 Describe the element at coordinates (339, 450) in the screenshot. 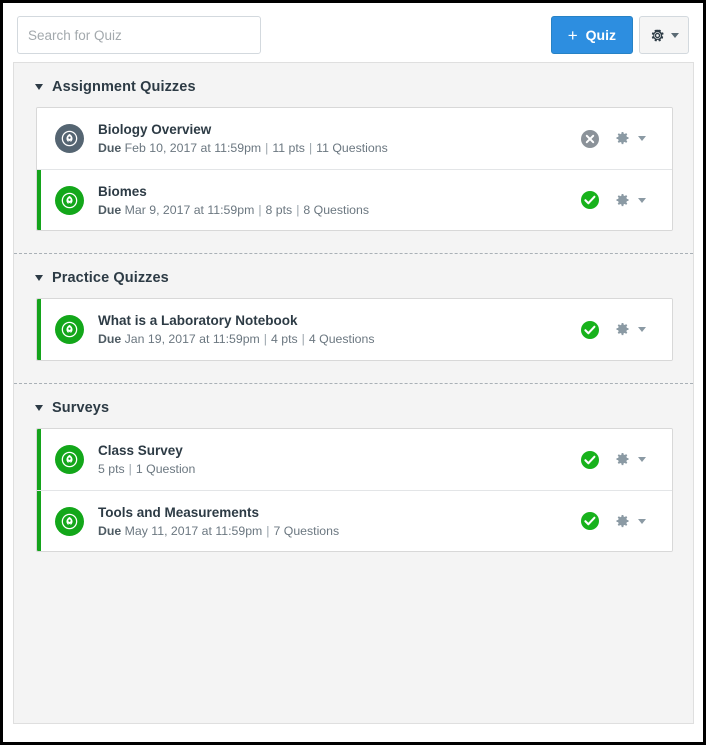

I see `quiz-title: Class Survey` at that location.